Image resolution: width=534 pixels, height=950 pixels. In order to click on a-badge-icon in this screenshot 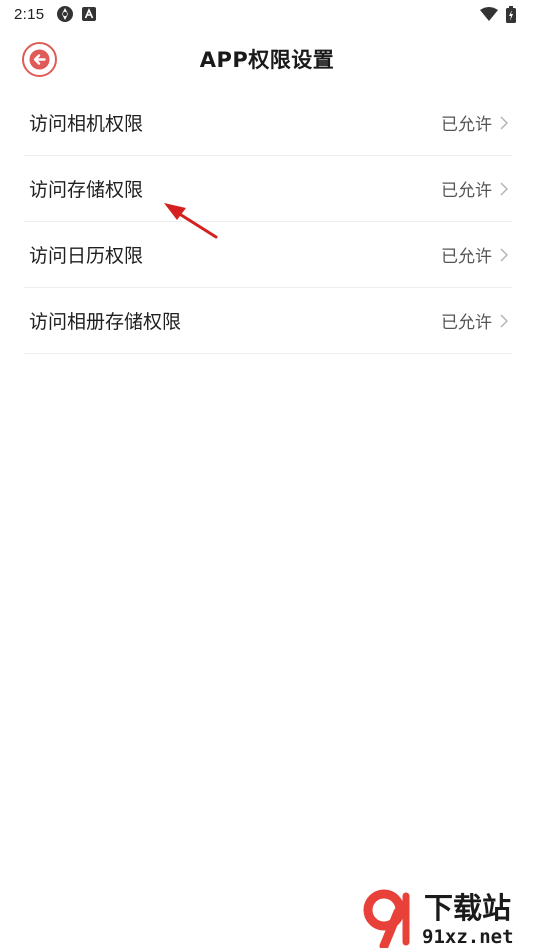, I will do `click(89, 14)`.